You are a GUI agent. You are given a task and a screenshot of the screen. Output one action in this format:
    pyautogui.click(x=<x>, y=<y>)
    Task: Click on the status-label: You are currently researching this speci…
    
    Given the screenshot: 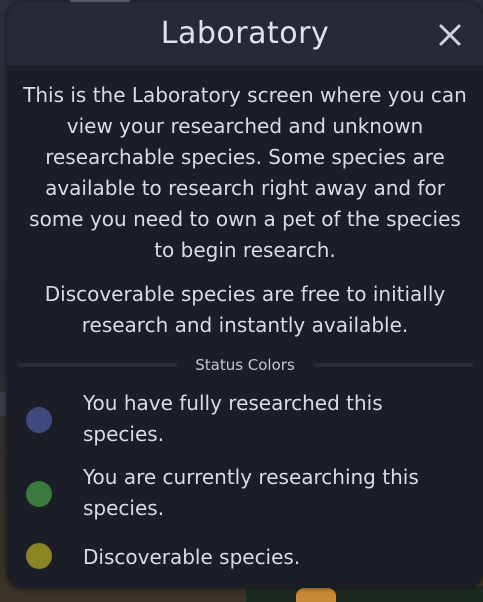 What is the action you would take?
    pyautogui.click(x=251, y=492)
    